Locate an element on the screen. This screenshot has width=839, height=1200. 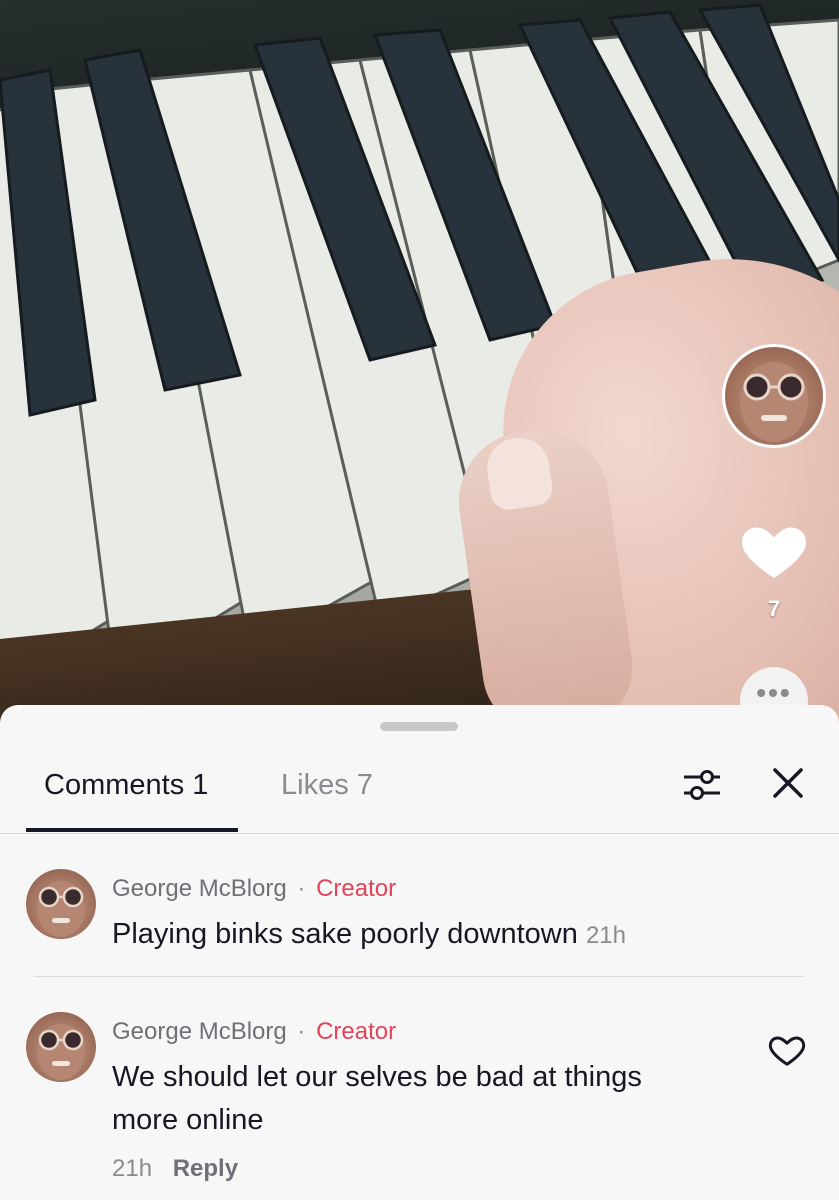
comment-text: Playing binks sake poorly downtown 21h is located at coordinates (422, 935).